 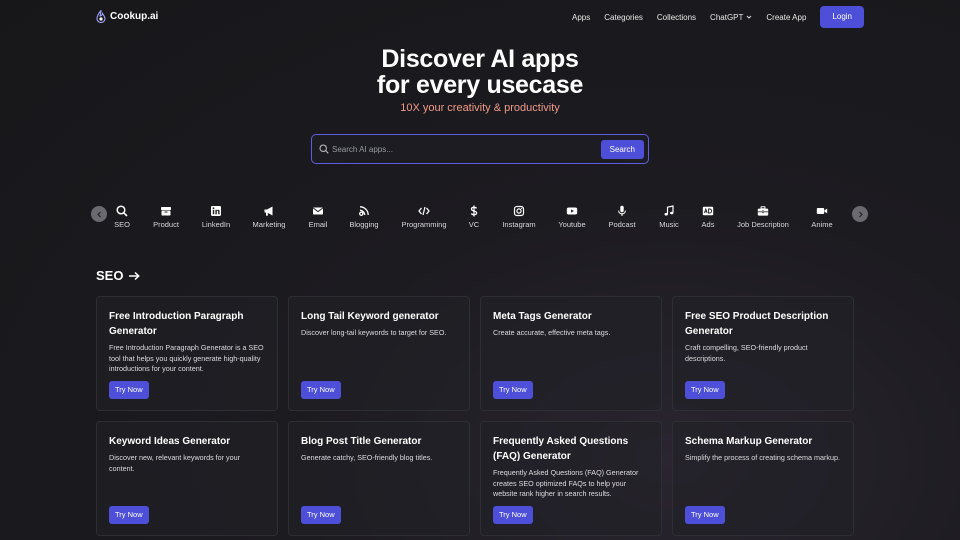 I want to click on search-bar: Search, so click(x=480, y=149).